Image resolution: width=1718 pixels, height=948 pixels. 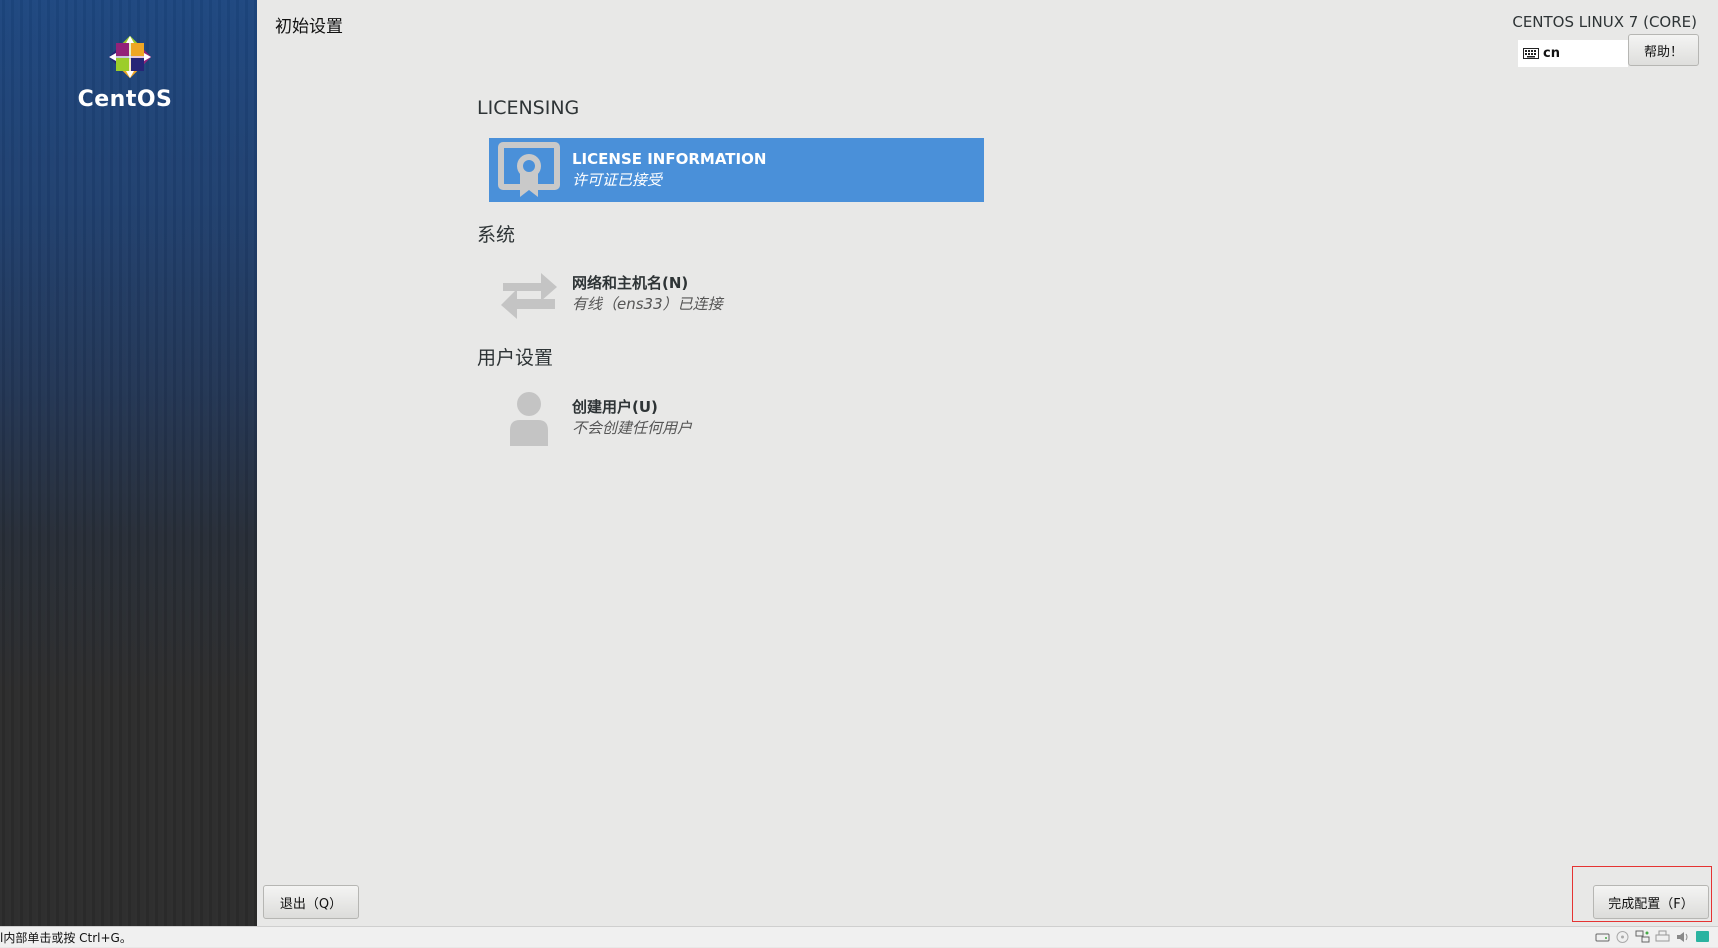 I want to click on spoke-name: 创建用户(U), so click(x=615, y=407).